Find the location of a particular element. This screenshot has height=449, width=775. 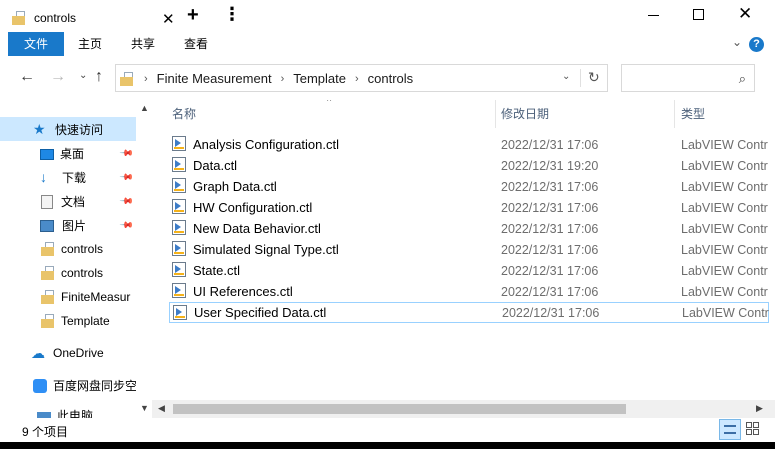

ribbon: 文件 主页 共享 查看 ⌄ ? is located at coordinates (387, 44).